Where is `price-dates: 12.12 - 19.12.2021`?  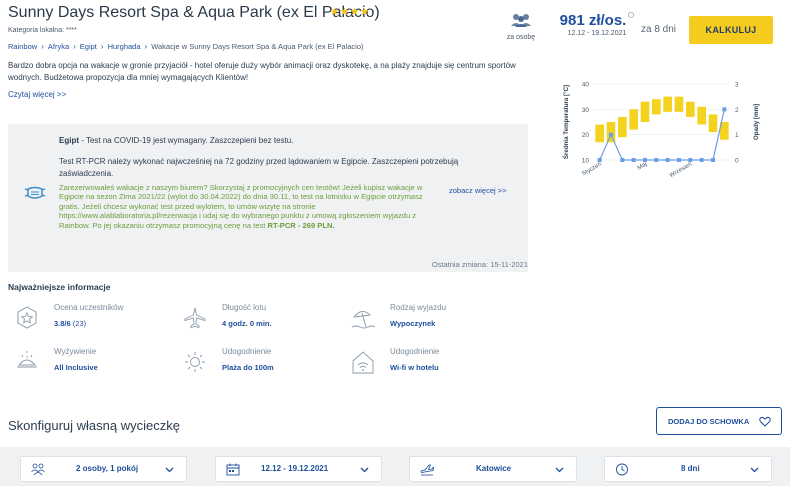
price-dates: 12.12 - 19.12.2021 is located at coordinates (597, 33).